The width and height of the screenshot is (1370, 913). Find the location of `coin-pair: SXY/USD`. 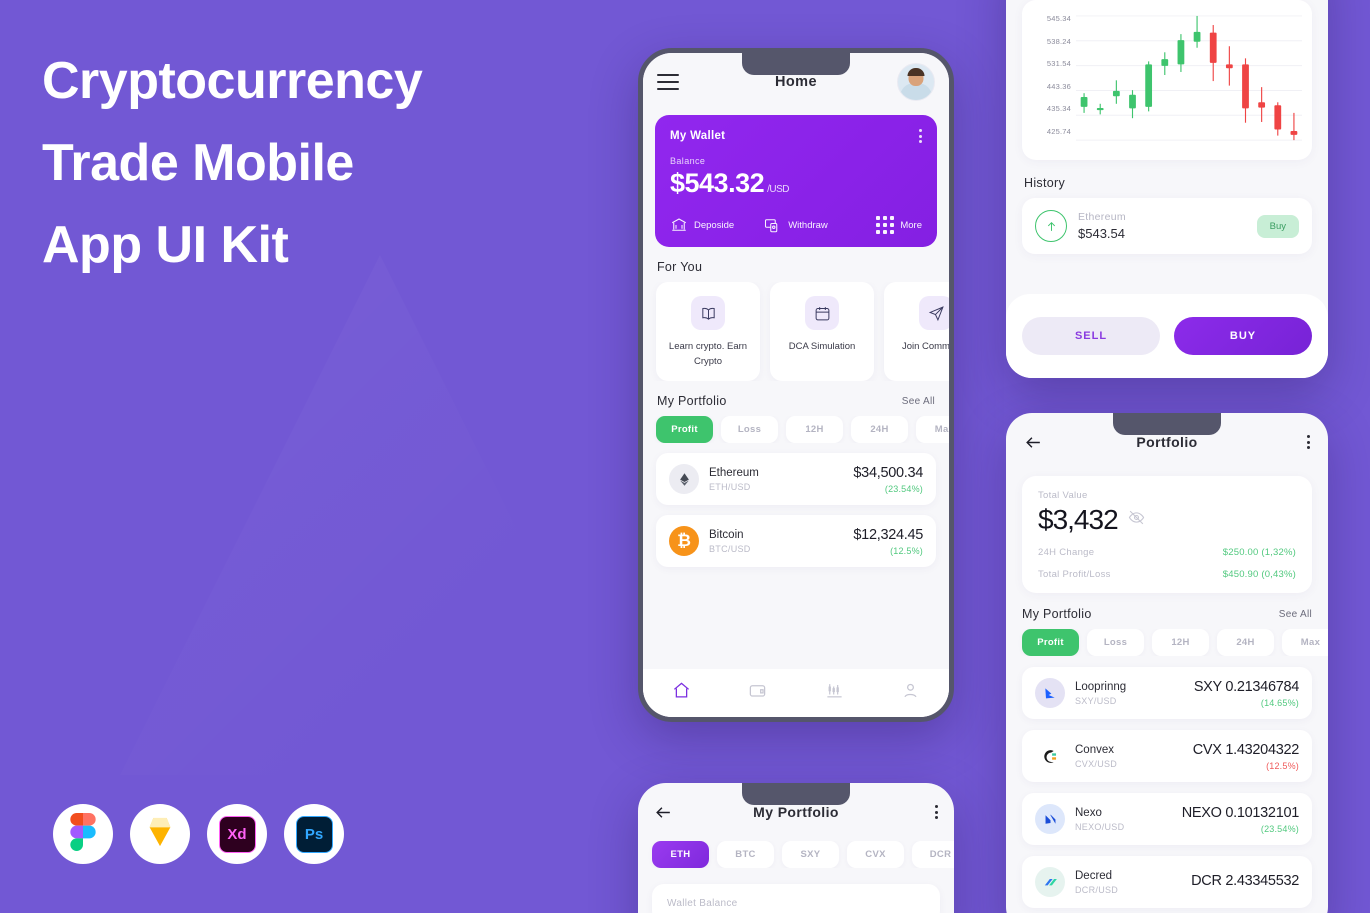

coin-pair: SXY/USD is located at coordinates (1096, 700).